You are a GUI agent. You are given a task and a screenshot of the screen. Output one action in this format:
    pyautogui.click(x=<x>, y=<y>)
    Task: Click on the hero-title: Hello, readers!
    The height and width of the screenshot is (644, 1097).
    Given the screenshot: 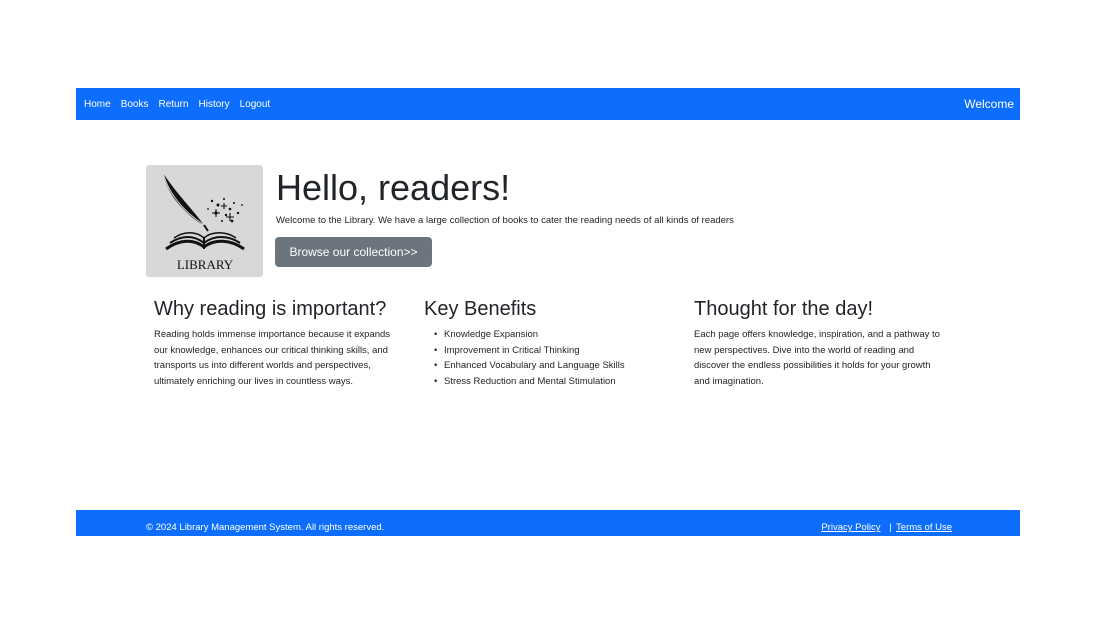 What is the action you would take?
    pyautogui.click(x=393, y=187)
    